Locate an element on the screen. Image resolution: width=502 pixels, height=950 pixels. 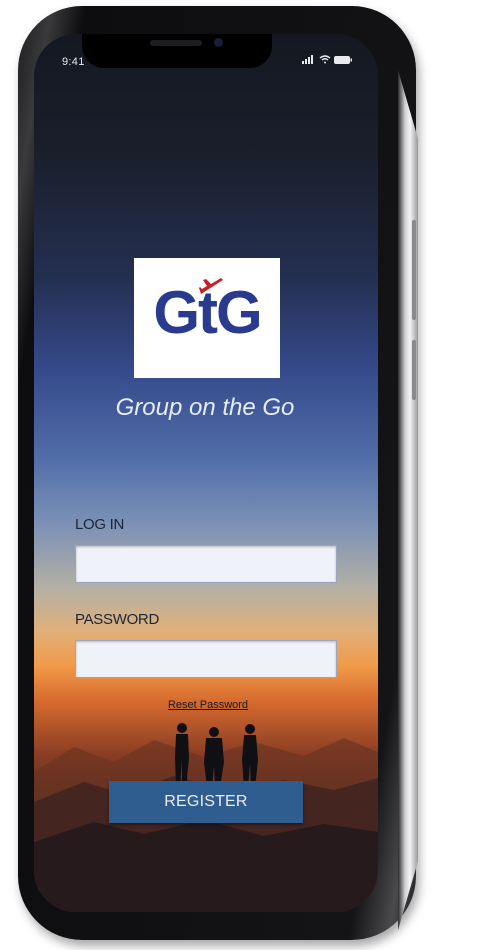
hikers-silhouette is located at coordinates (216, 755).